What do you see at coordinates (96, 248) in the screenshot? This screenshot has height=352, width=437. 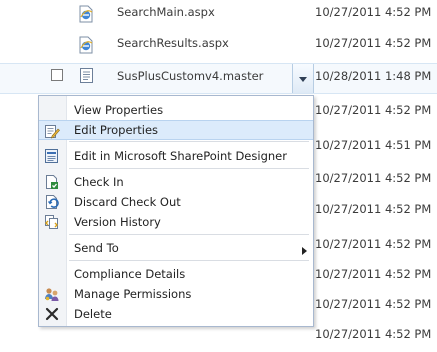 I see `menu-item-label: Send To` at bounding box center [96, 248].